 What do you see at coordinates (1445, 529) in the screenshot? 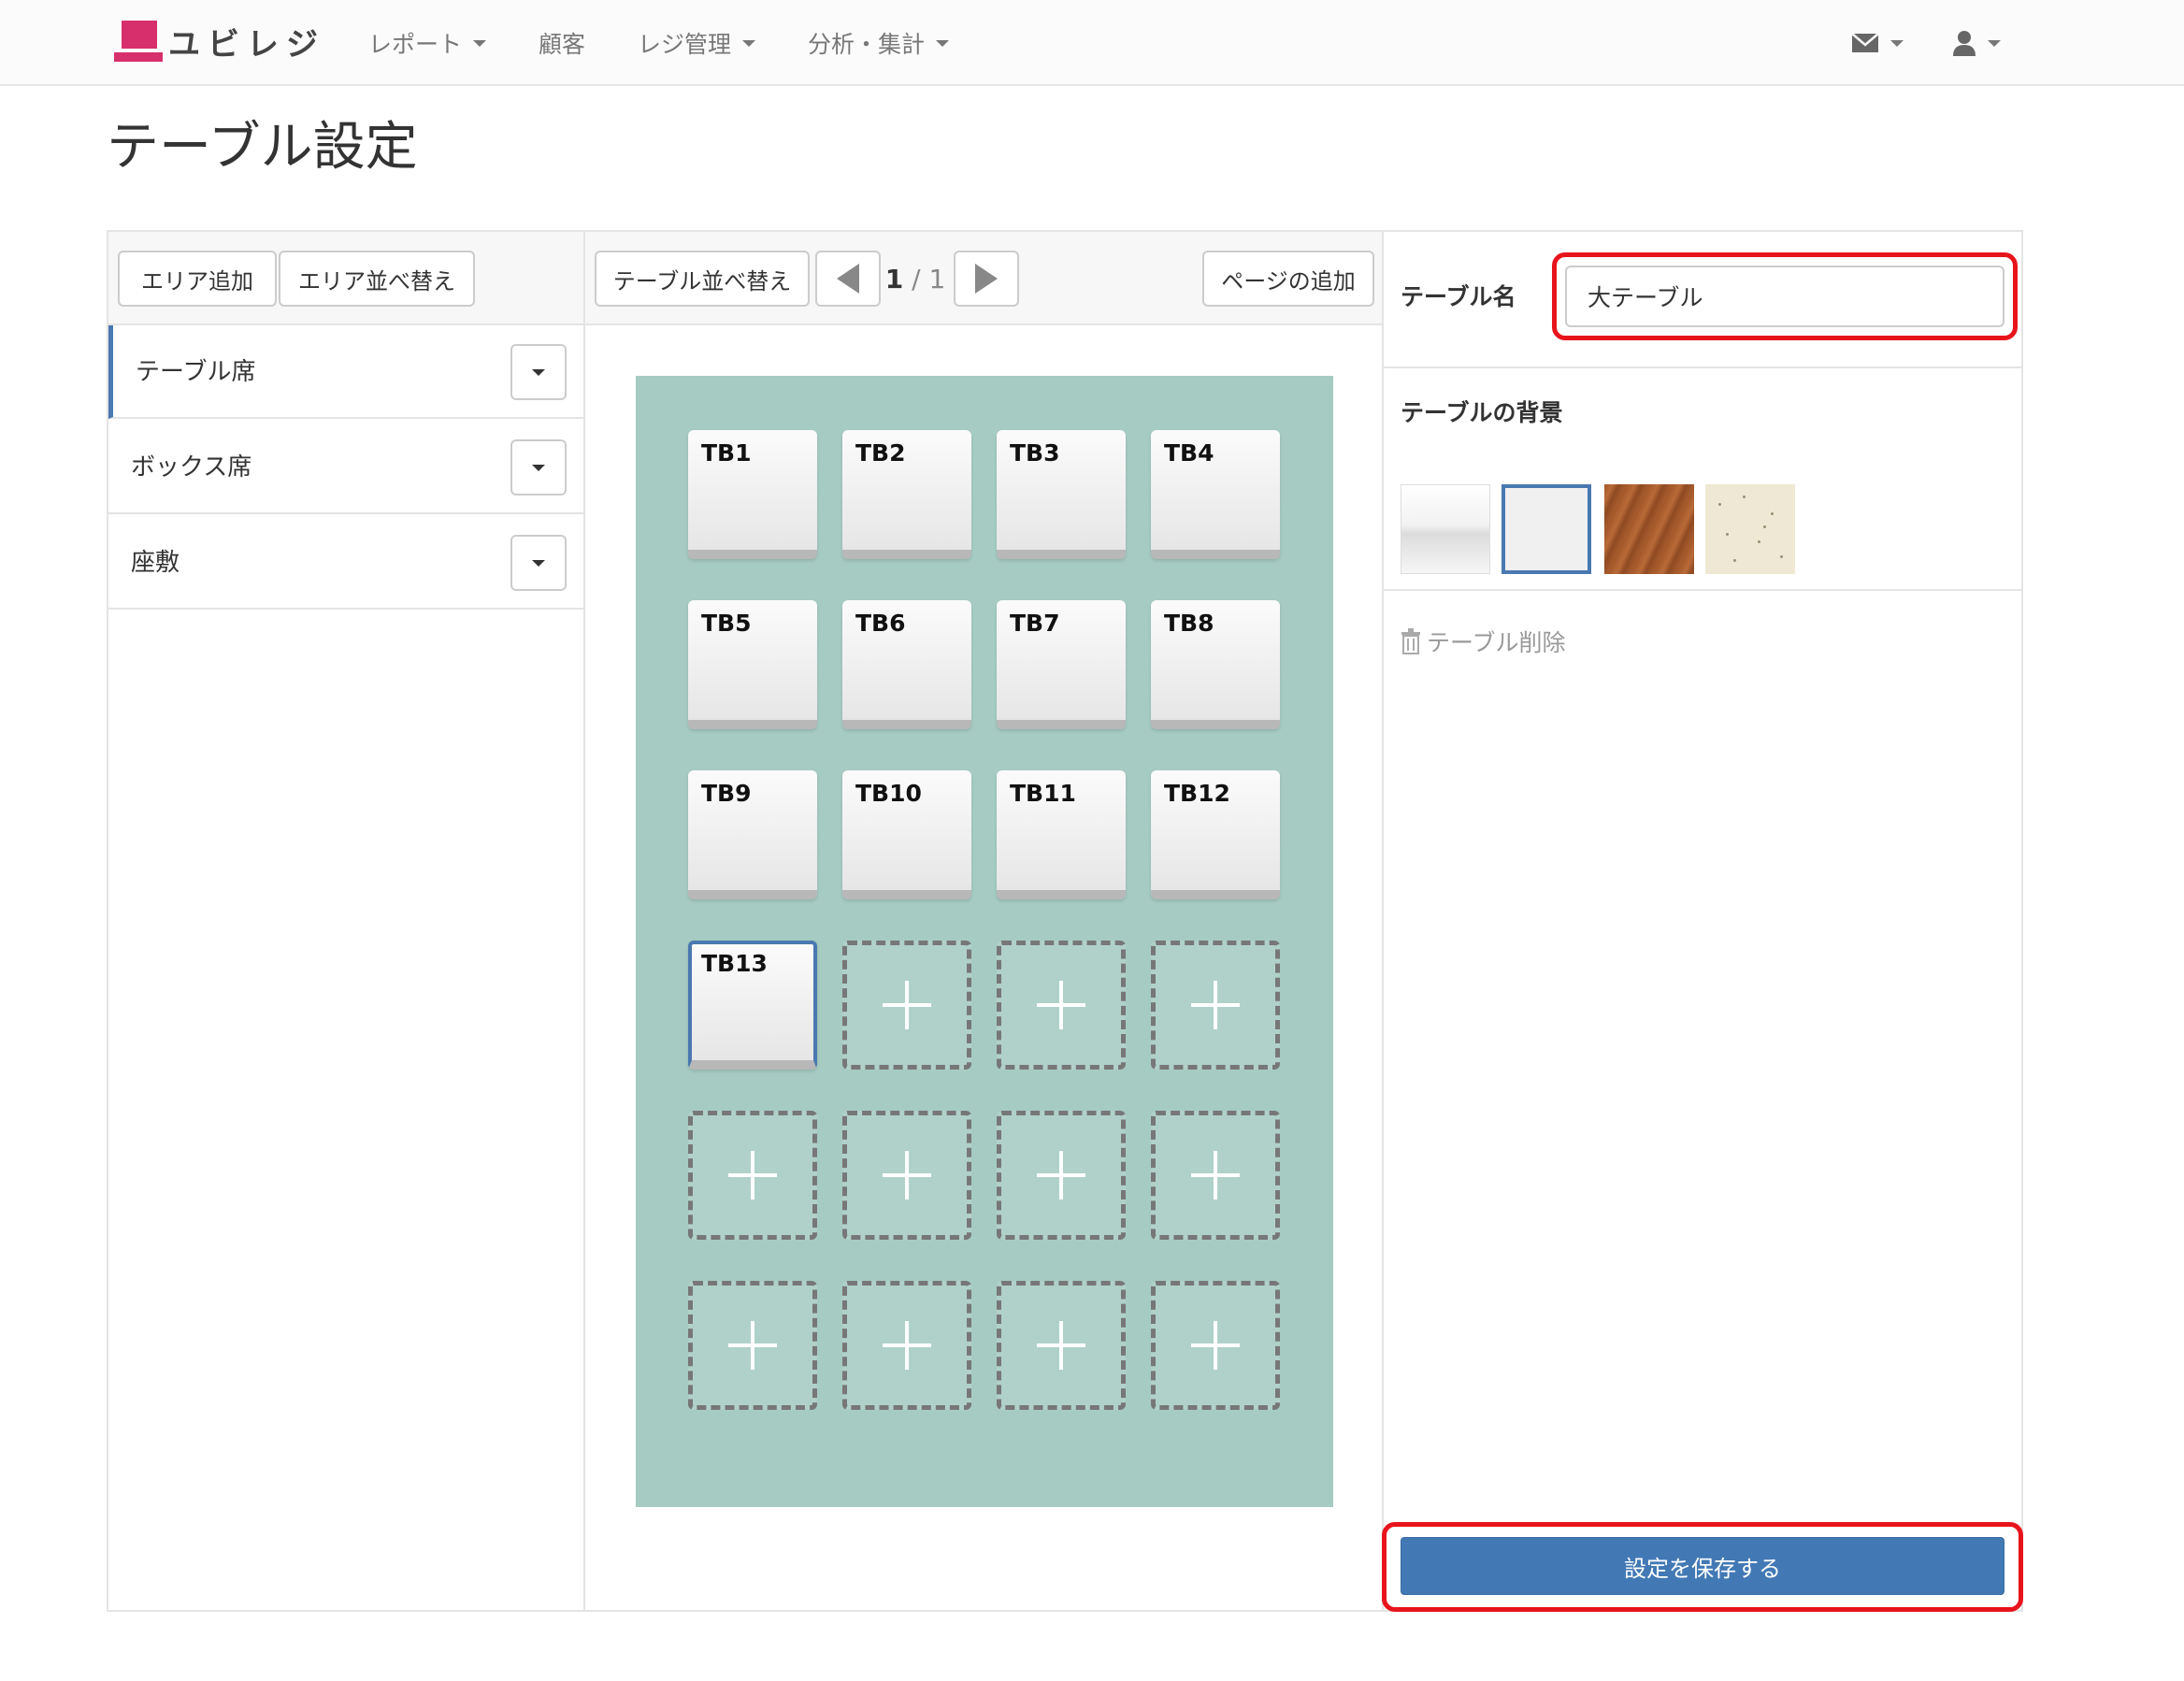
I see `background-option-white` at bounding box center [1445, 529].